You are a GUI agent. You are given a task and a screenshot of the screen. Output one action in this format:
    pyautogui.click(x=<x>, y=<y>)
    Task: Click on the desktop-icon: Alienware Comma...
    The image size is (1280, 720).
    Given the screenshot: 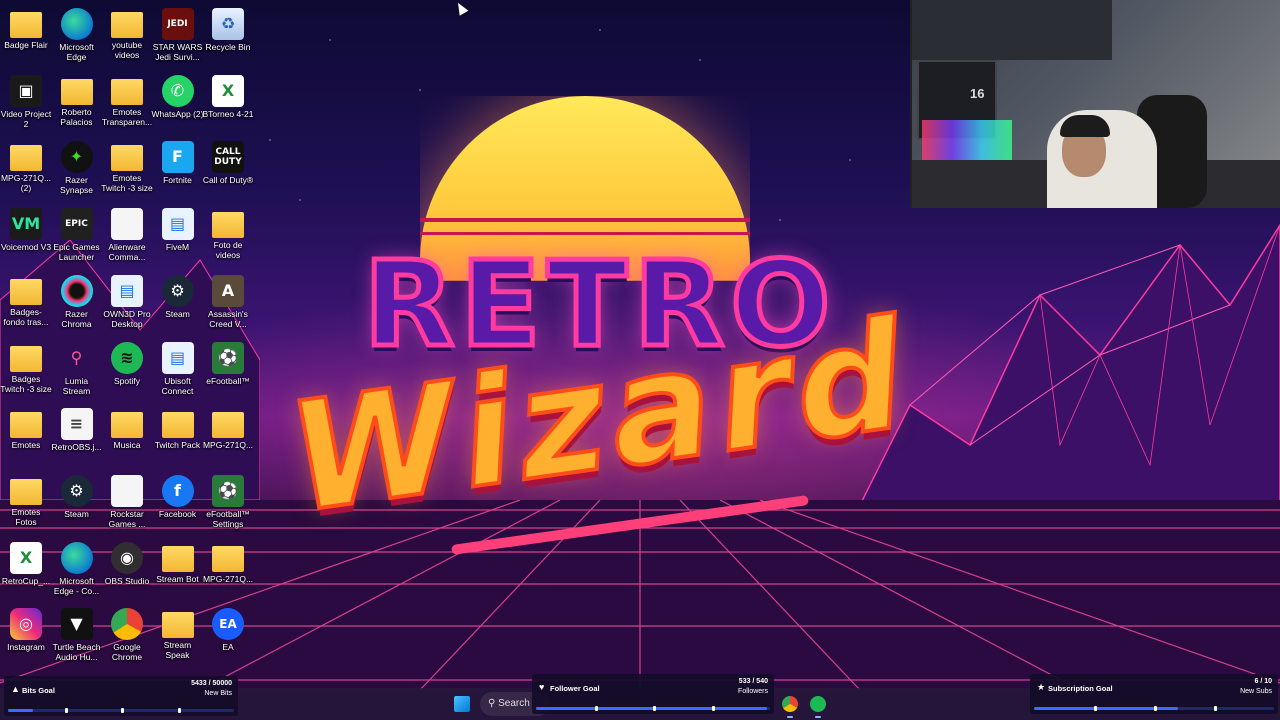 What is the action you would take?
    pyautogui.click(x=127, y=236)
    